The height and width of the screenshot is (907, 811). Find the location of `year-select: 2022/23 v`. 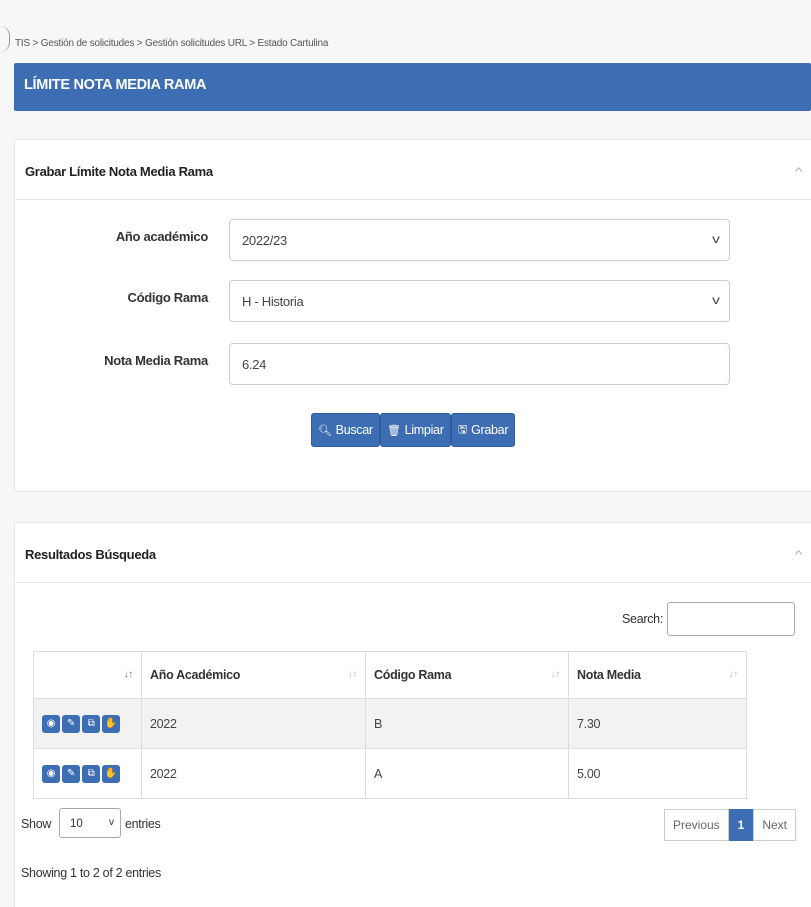

year-select: 2022/23 v is located at coordinates (479, 240).